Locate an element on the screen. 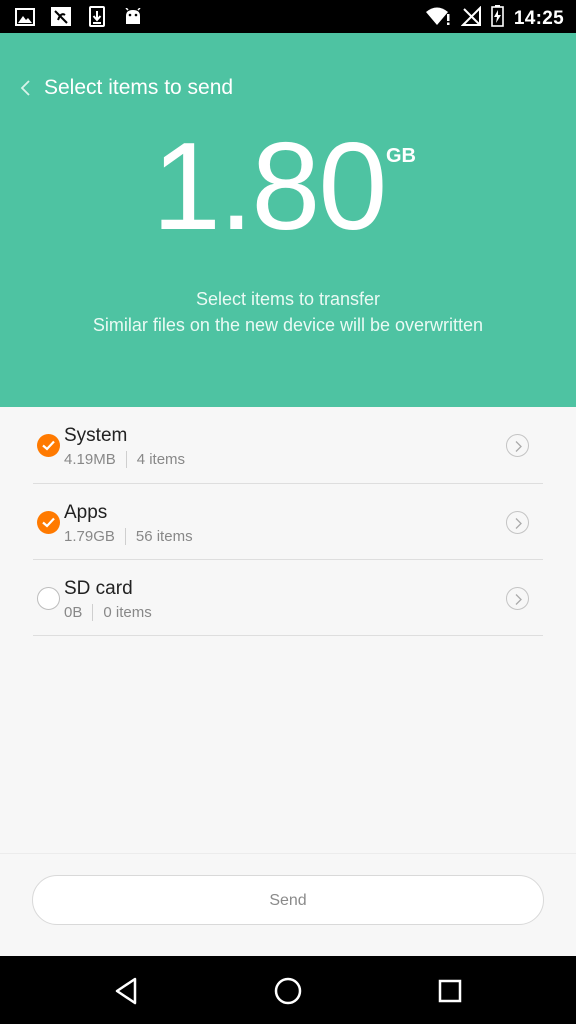 The image size is (576, 1024). list-item-apps: Apps 1.79GB 56 items is located at coordinates (288, 522).